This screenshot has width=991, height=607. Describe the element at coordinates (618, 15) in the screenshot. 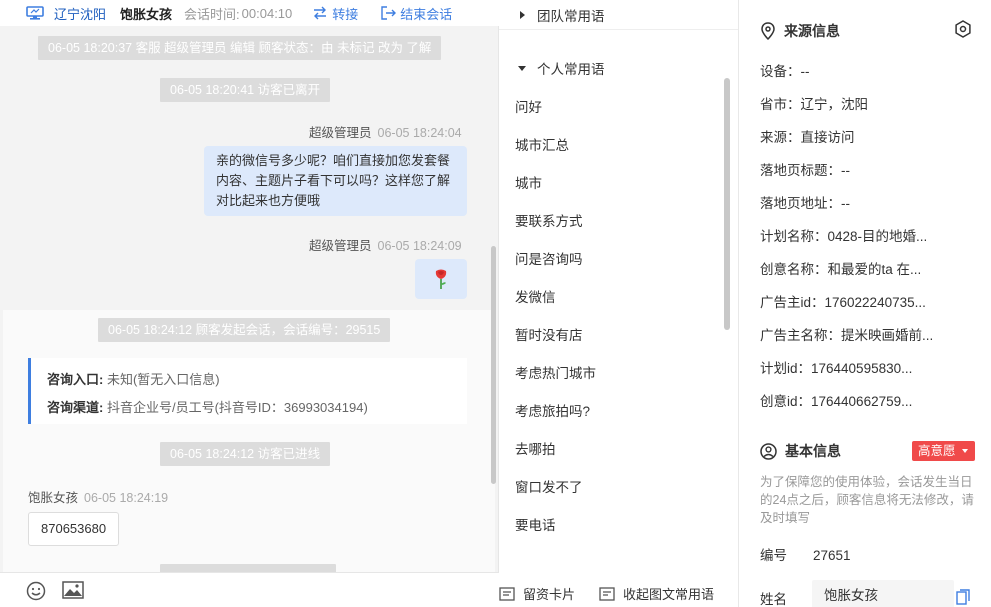

I see `team-phrases-group: 团队常用语` at that location.